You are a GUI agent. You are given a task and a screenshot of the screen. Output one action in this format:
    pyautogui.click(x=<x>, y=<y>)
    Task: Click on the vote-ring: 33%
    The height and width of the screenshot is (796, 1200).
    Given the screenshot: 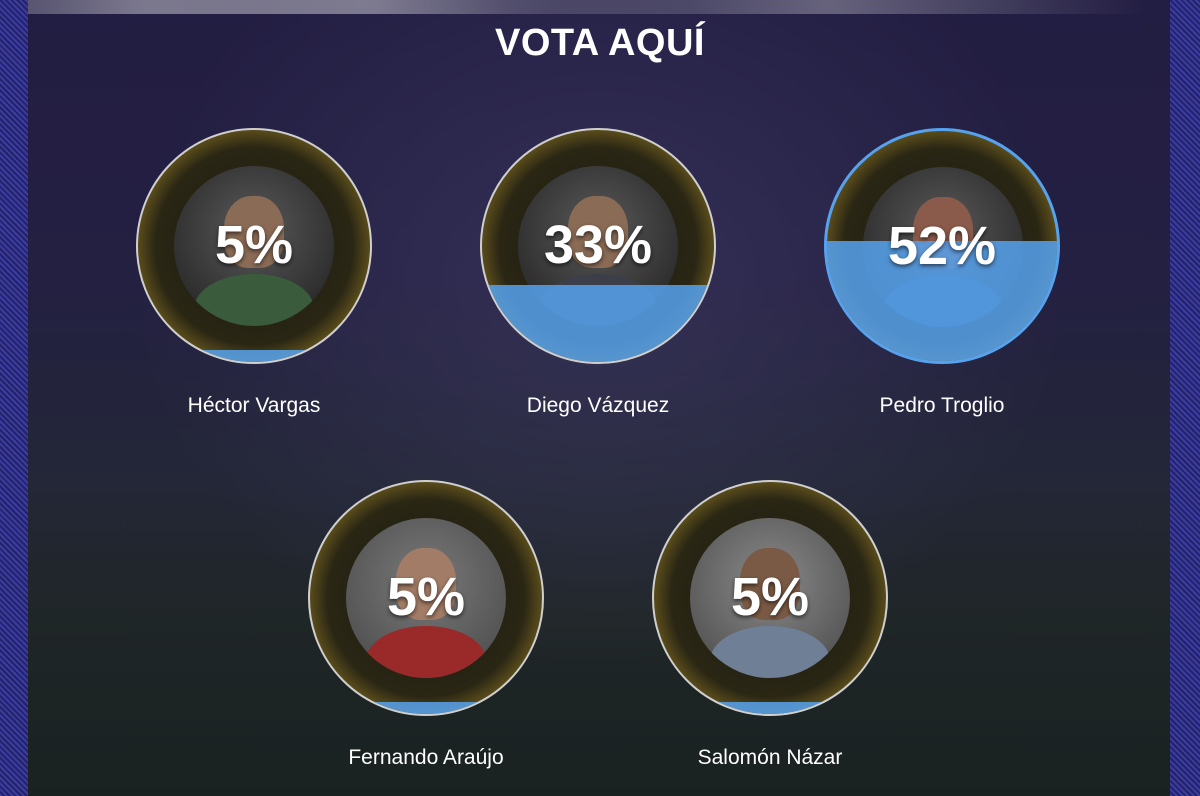 What is the action you would take?
    pyautogui.click(x=598, y=246)
    